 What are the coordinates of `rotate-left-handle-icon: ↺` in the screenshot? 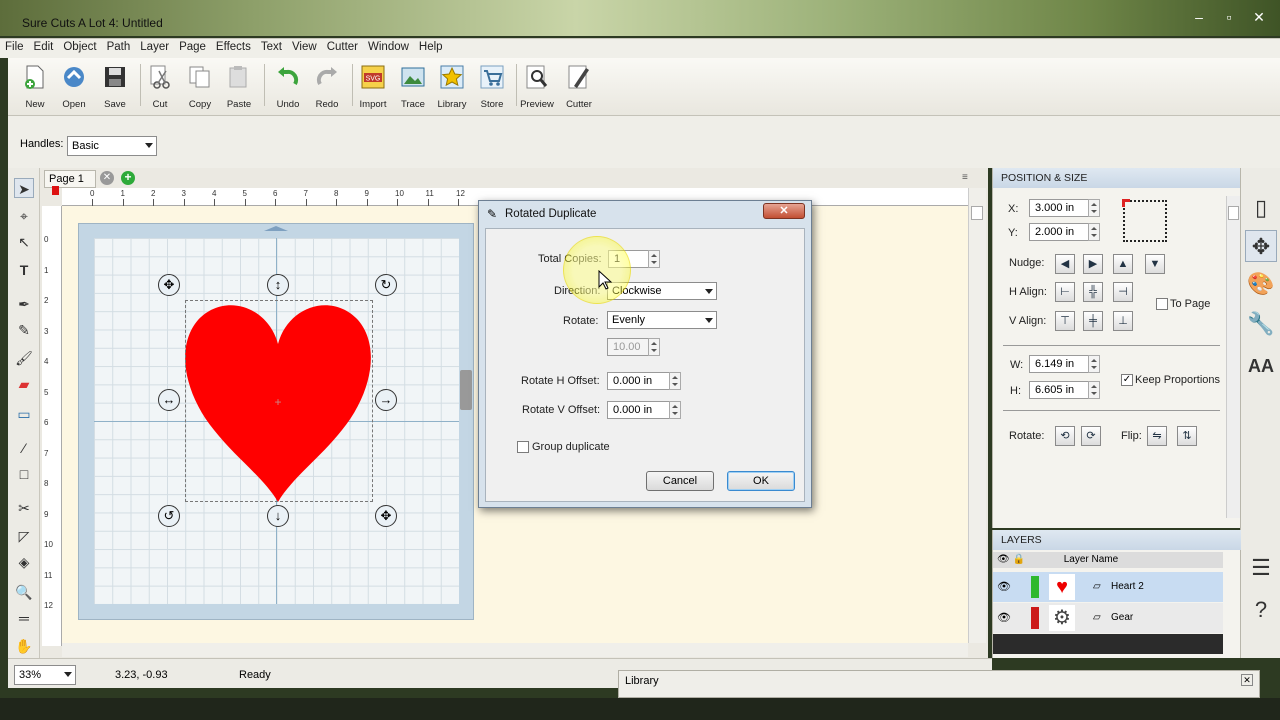 It's located at (169, 516).